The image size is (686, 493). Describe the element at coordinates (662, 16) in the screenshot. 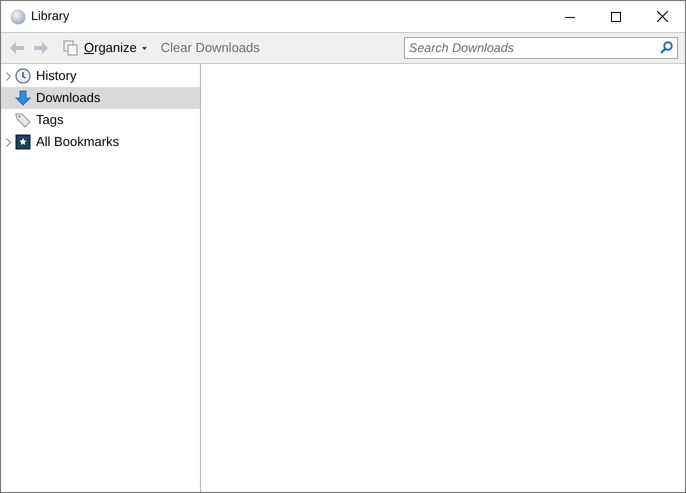

I see `close-icon` at that location.